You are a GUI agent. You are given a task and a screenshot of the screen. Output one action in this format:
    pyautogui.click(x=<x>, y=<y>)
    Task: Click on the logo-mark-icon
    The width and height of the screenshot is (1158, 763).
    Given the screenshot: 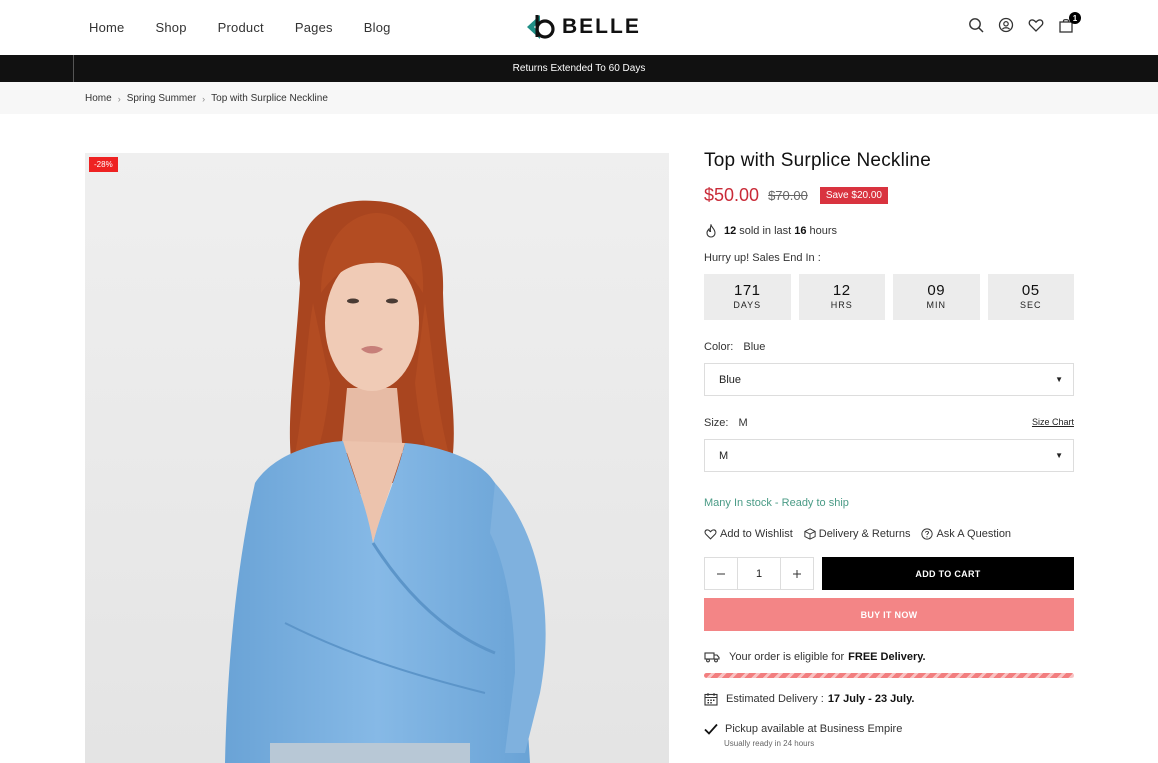 What is the action you would take?
    pyautogui.click(x=542, y=27)
    